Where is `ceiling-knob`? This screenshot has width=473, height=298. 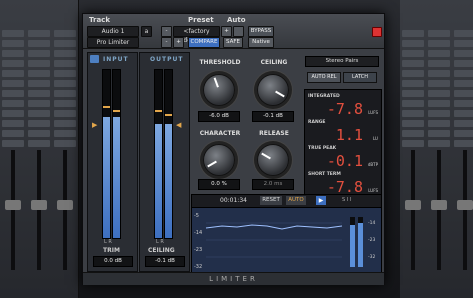
ceiling-knob is located at coordinates (273, 90).